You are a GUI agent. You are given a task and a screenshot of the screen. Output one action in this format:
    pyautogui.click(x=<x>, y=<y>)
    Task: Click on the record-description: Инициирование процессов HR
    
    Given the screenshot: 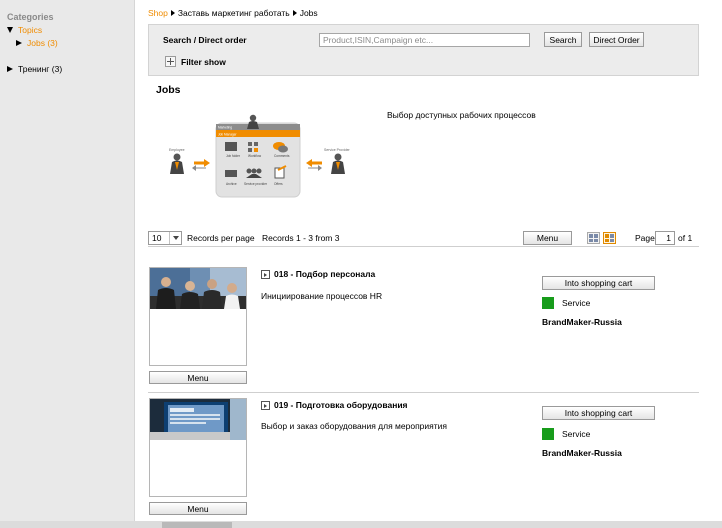 What is the action you would take?
    pyautogui.click(x=321, y=296)
    